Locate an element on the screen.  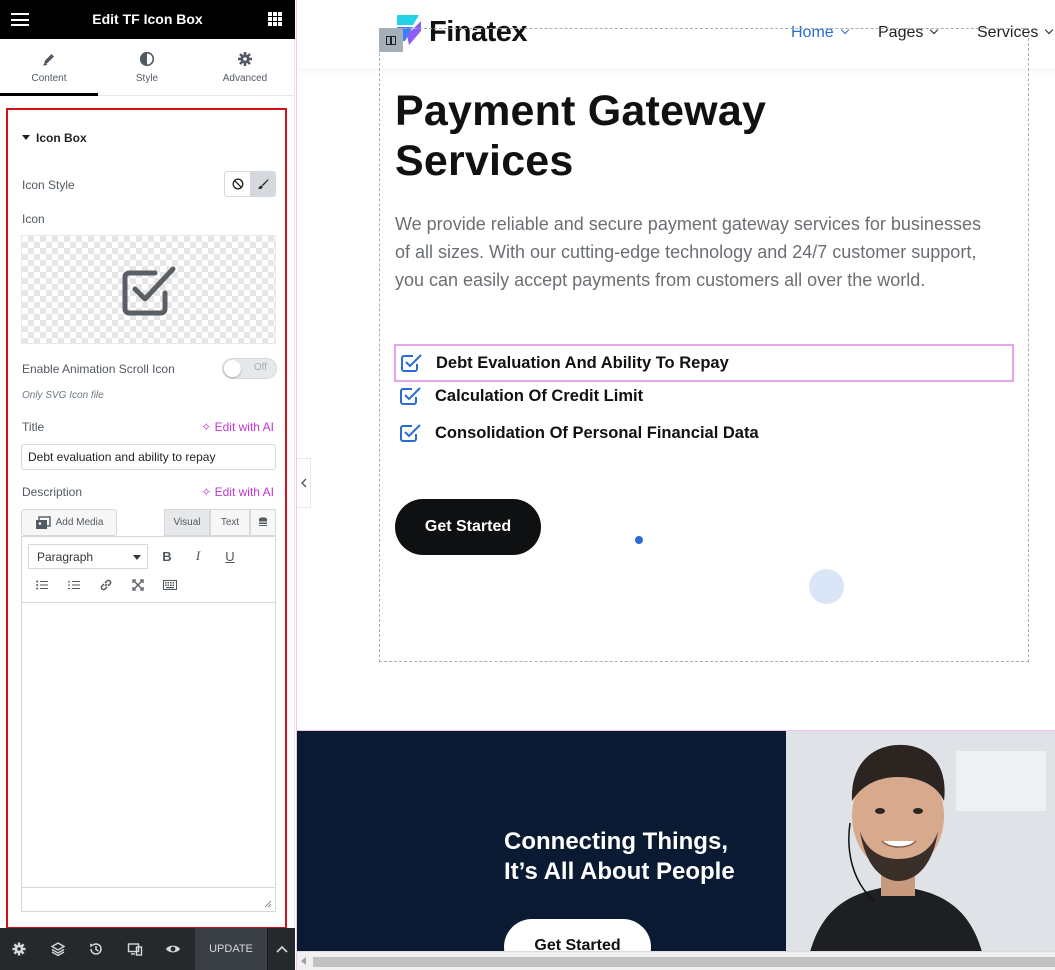
panel-tabs: Content Style Advanced is located at coordinates (147, 67).